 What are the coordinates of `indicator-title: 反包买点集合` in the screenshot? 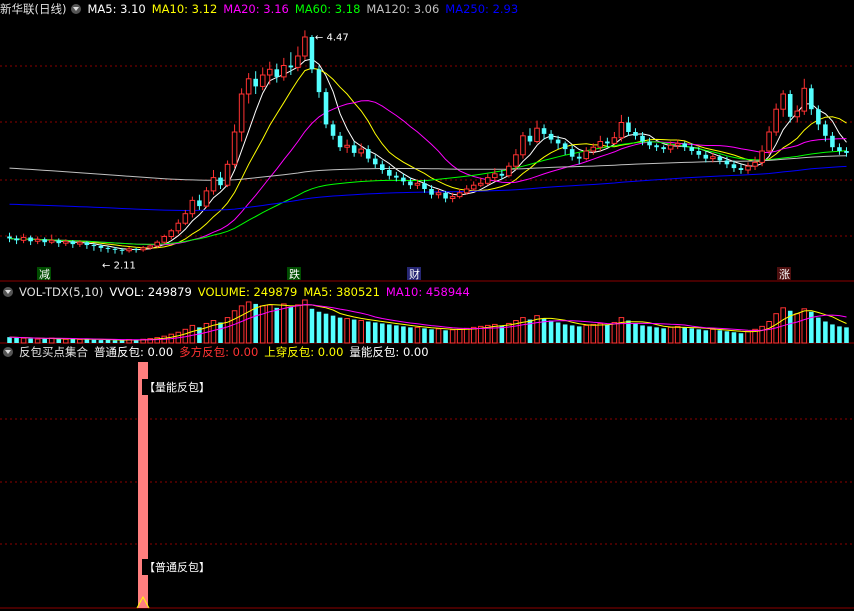 It's located at (53, 352).